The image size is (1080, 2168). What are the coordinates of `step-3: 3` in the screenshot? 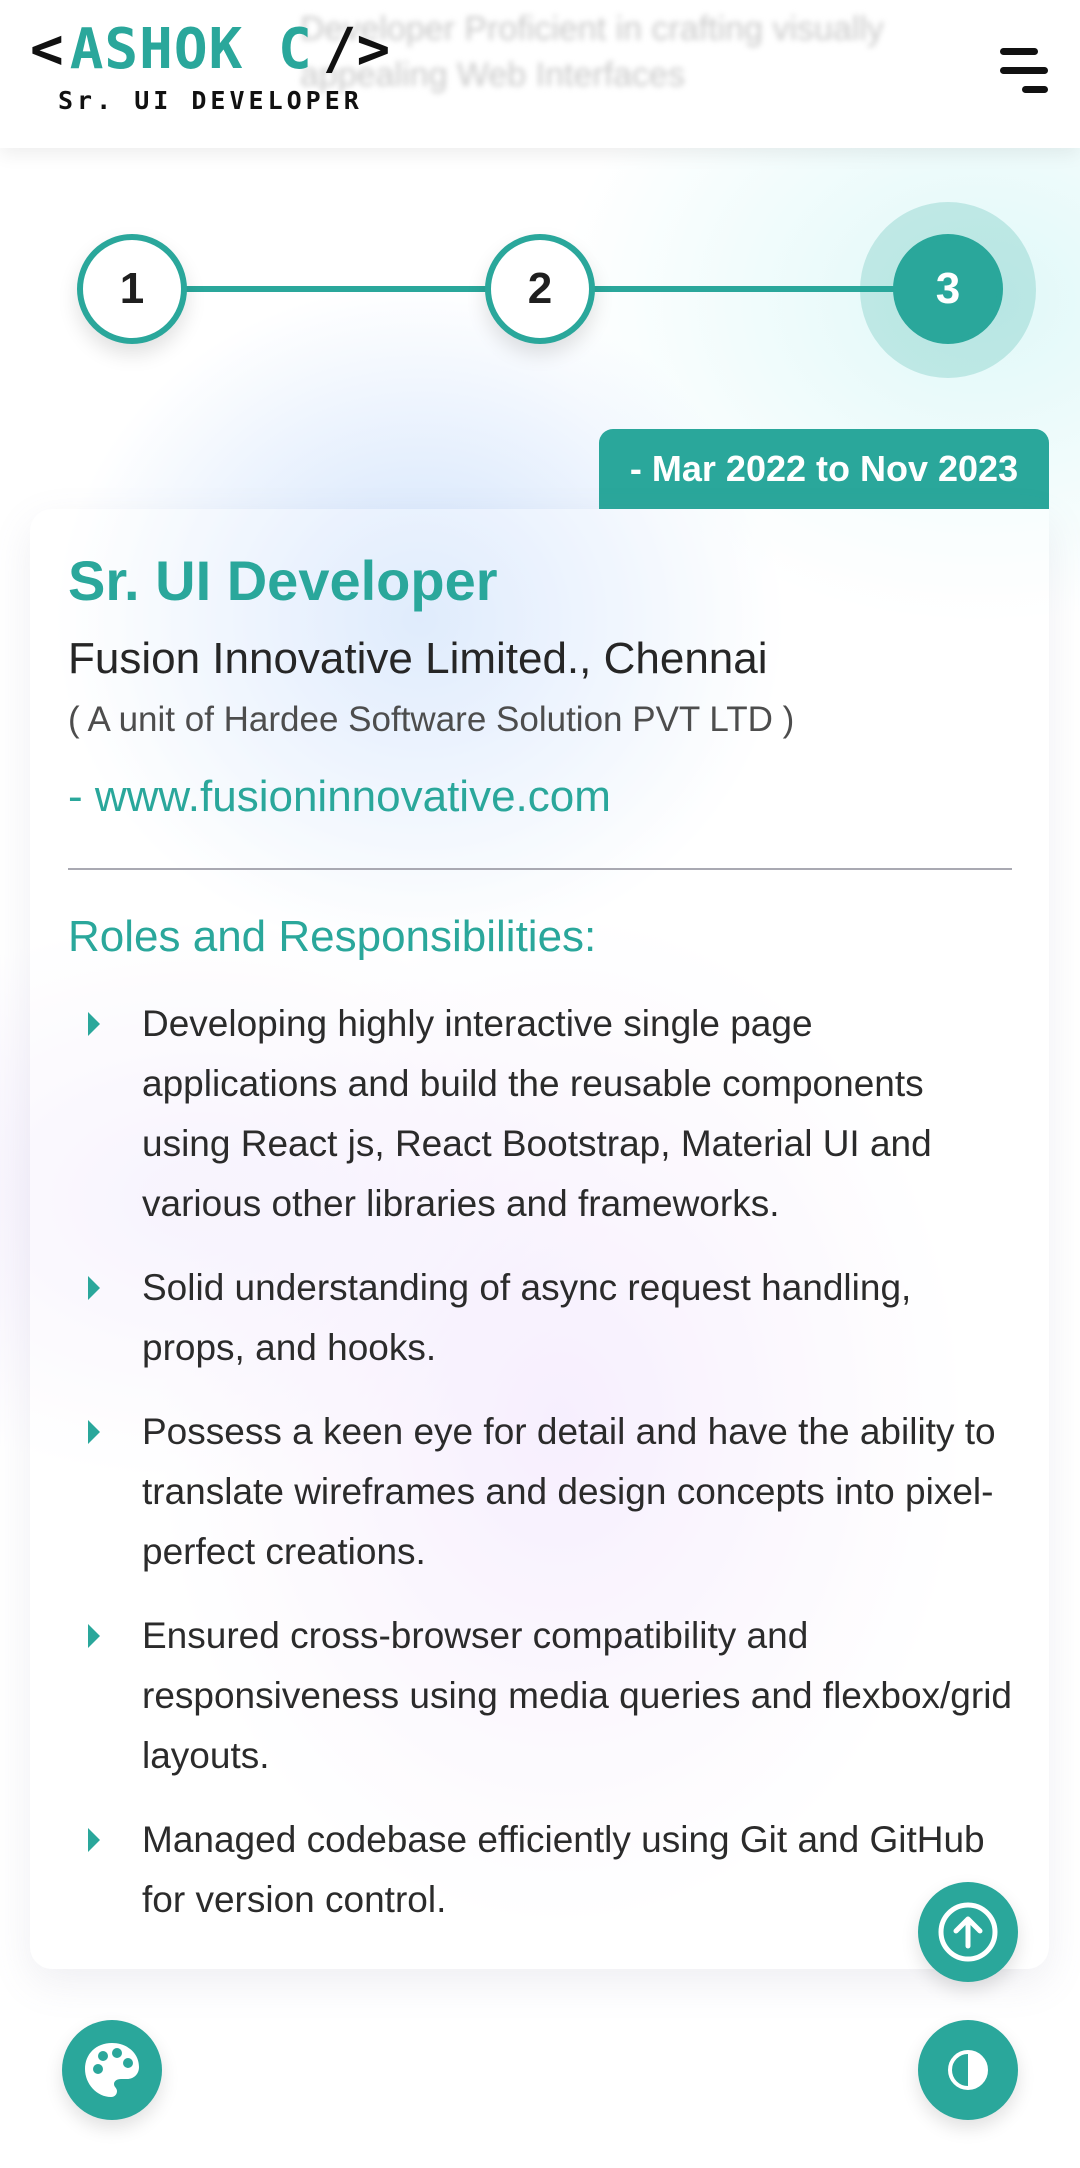 It's located at (948, 289).